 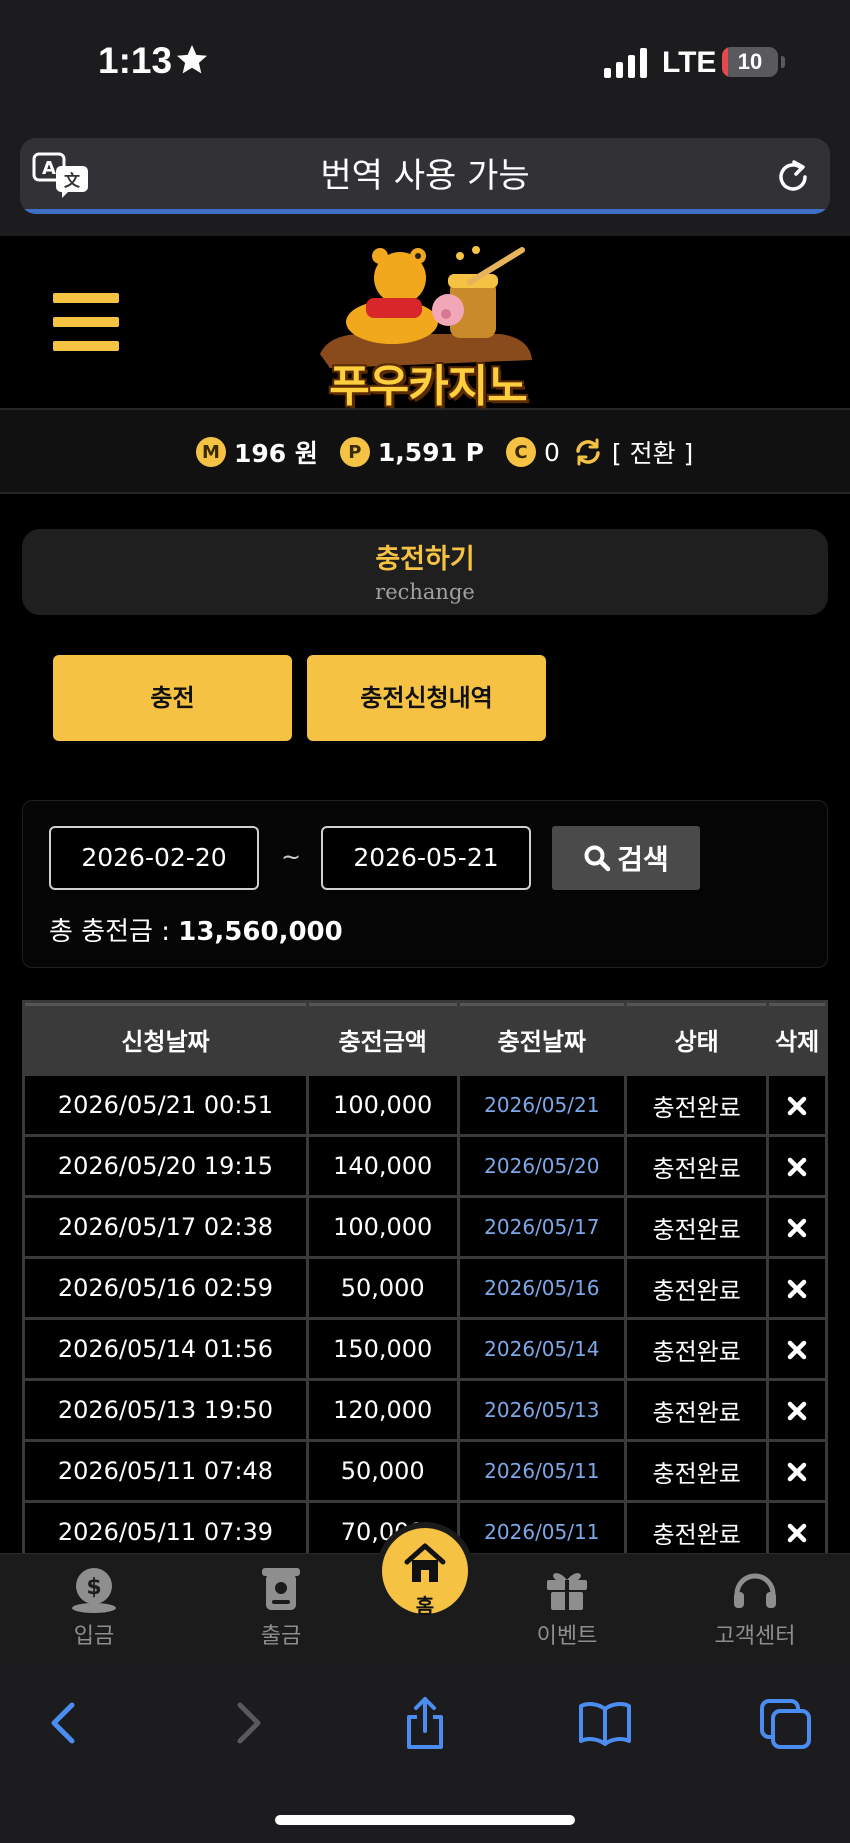 I want to click on battery-icon: 10, so click(x=750, y=62).